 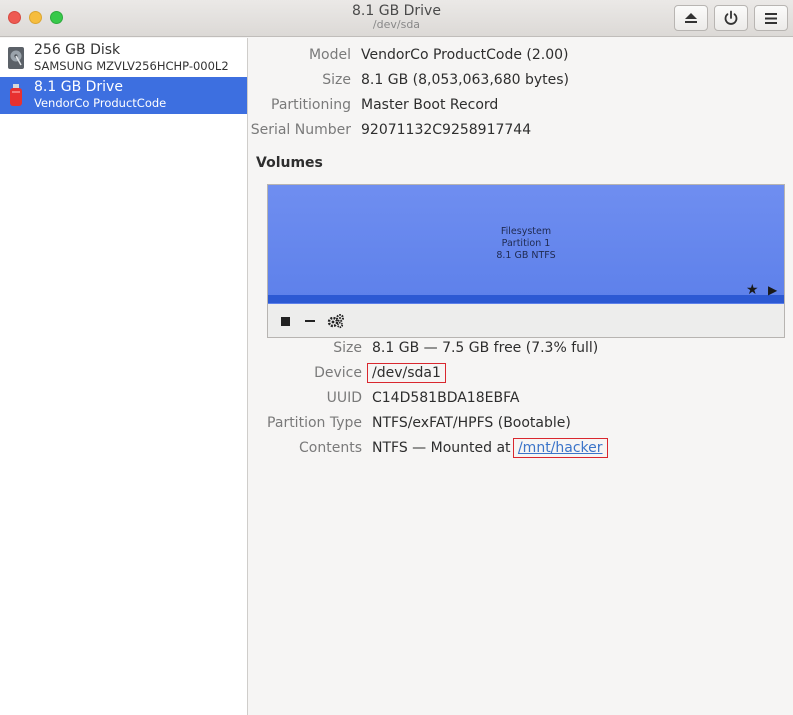 I want to click on sidebar-item-8gb-drive: 8.1 GB Drive VendorCo ProductCode, so click(x=123, y=95).